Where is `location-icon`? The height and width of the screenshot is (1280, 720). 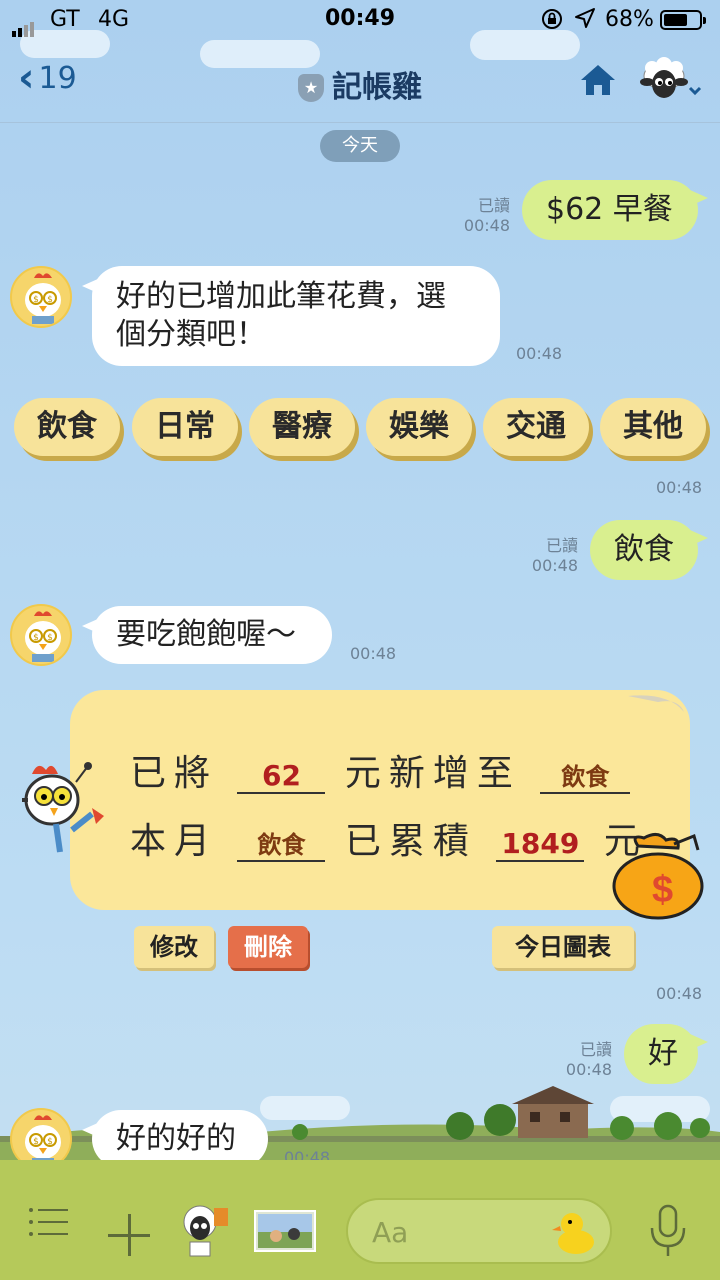
location-icon is located at coordinates (585, 21).